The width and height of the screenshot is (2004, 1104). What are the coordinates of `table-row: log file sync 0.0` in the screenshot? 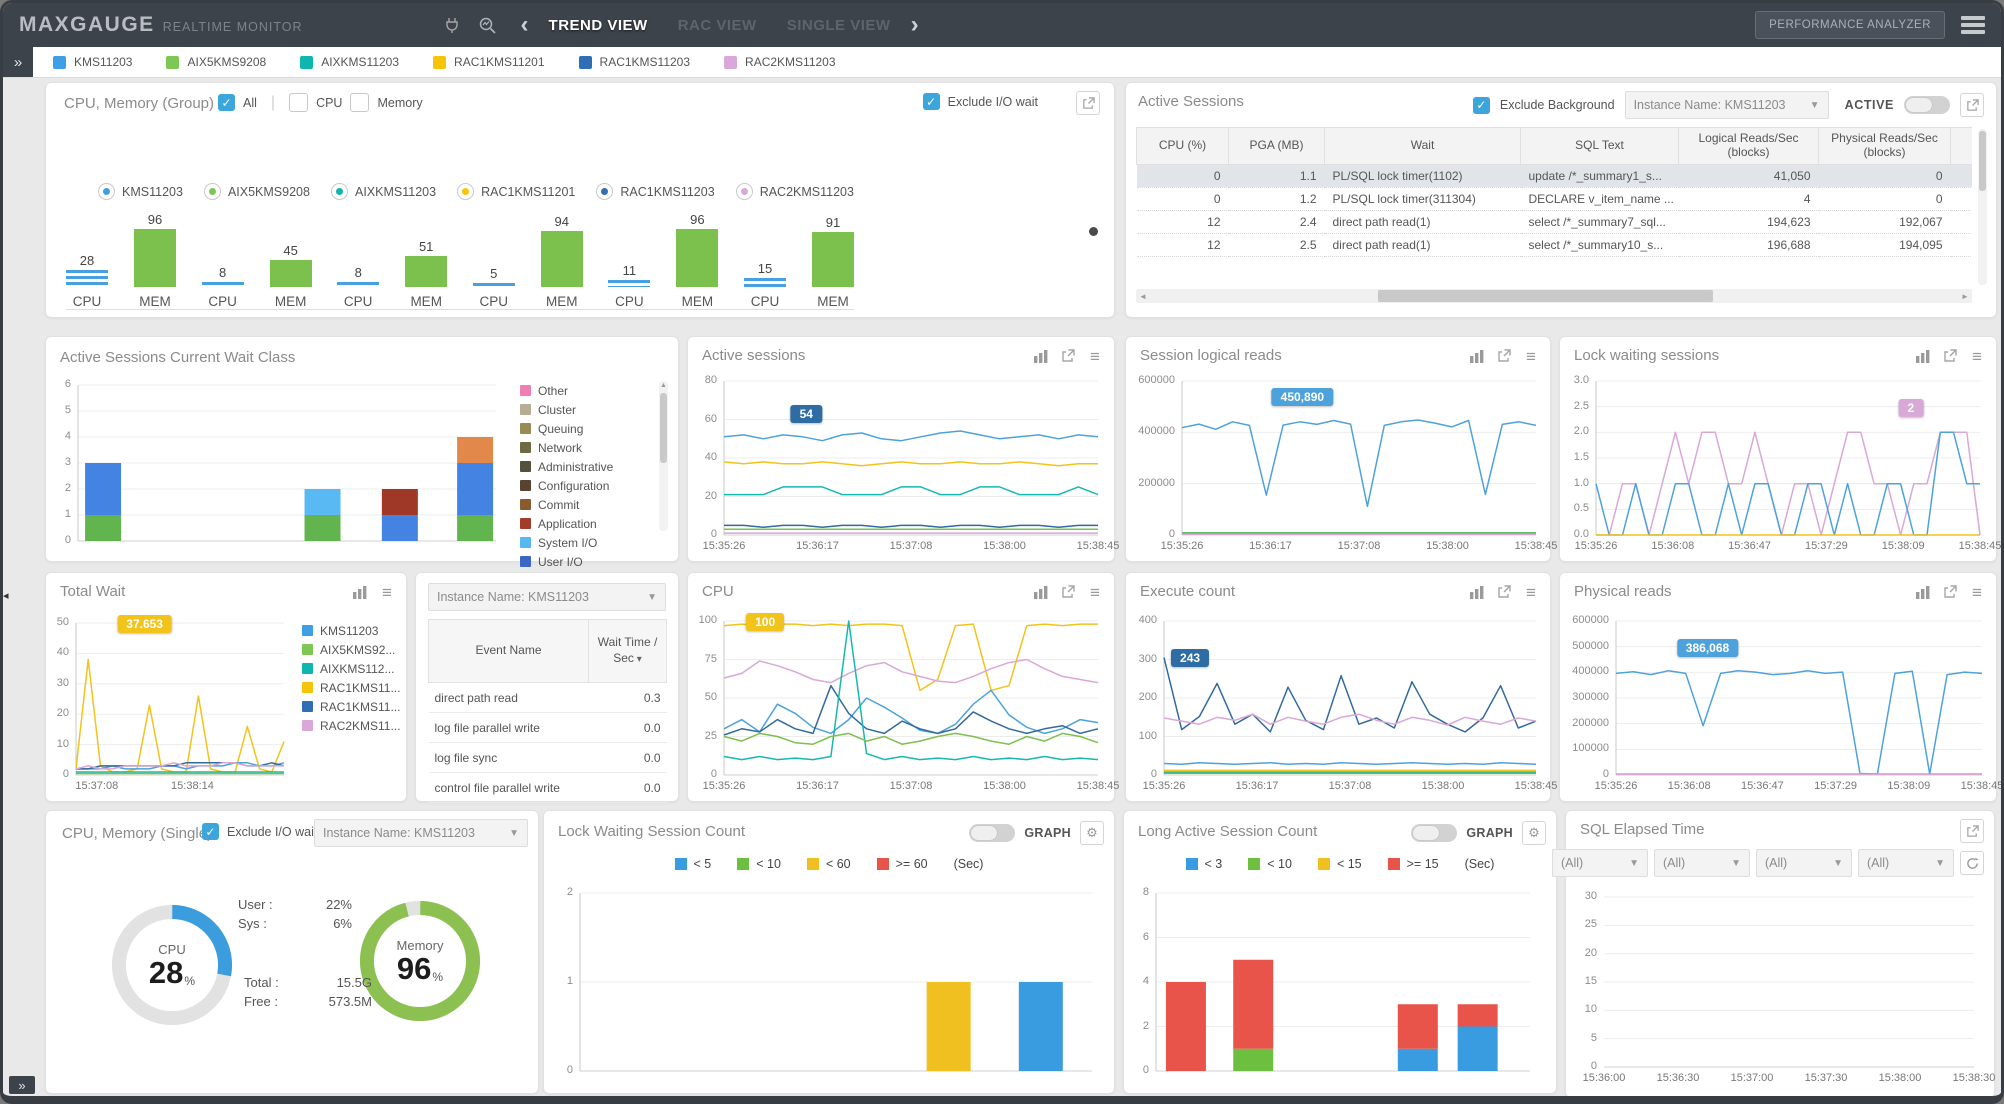 It's located at (547, 757).